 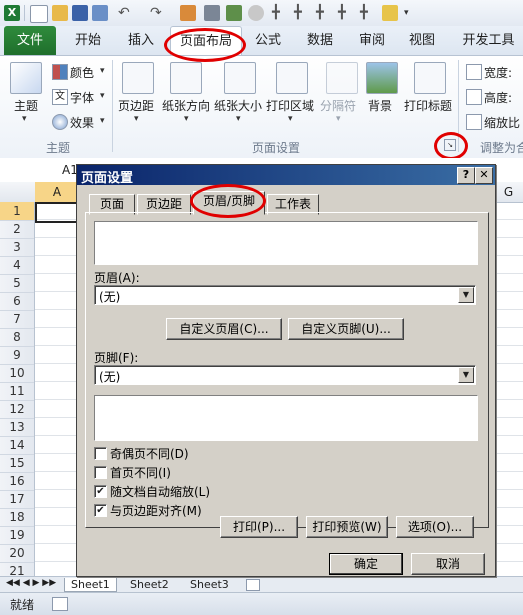 What do you see at coordinates (17, 427) in the screenshot?
I see `row-header: 13` at bounding box center [17, 427].